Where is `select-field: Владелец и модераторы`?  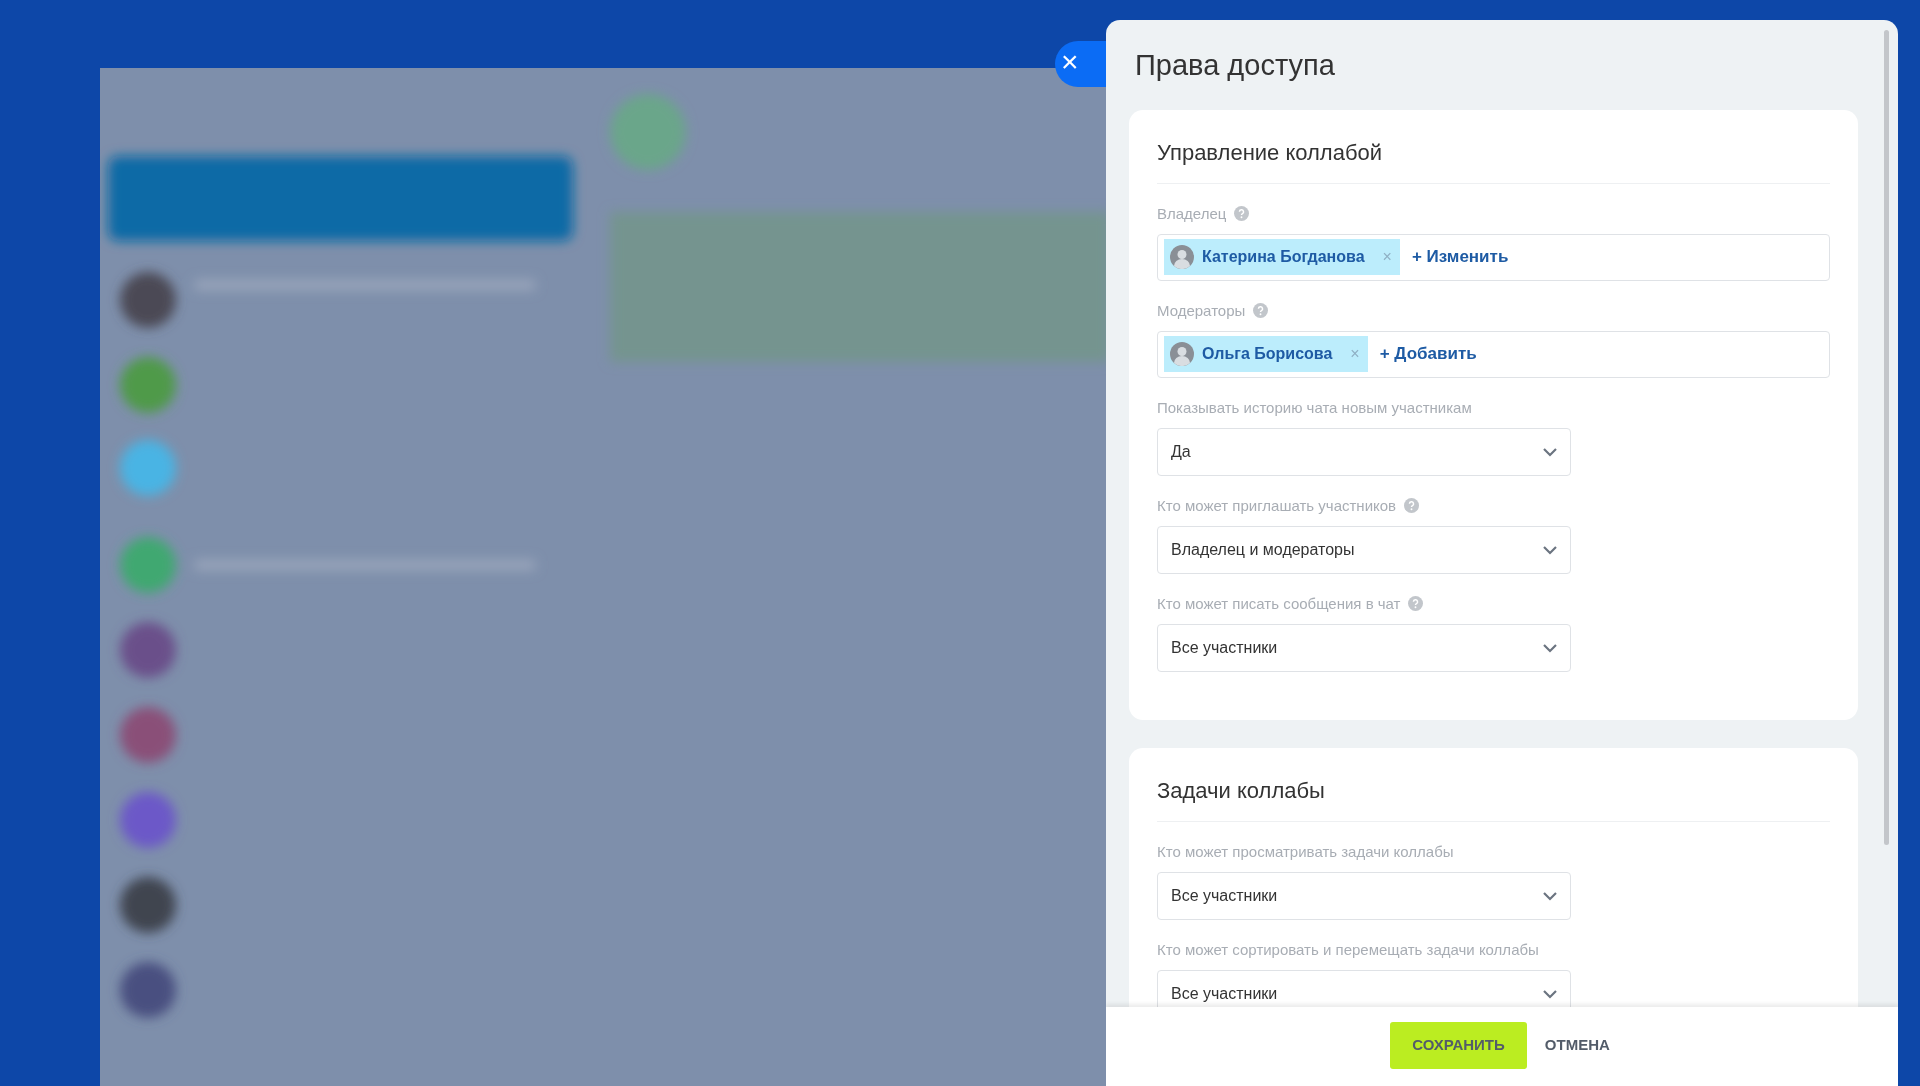 select-field: Владелец и модераторы is located at coordinates (1364, 549).